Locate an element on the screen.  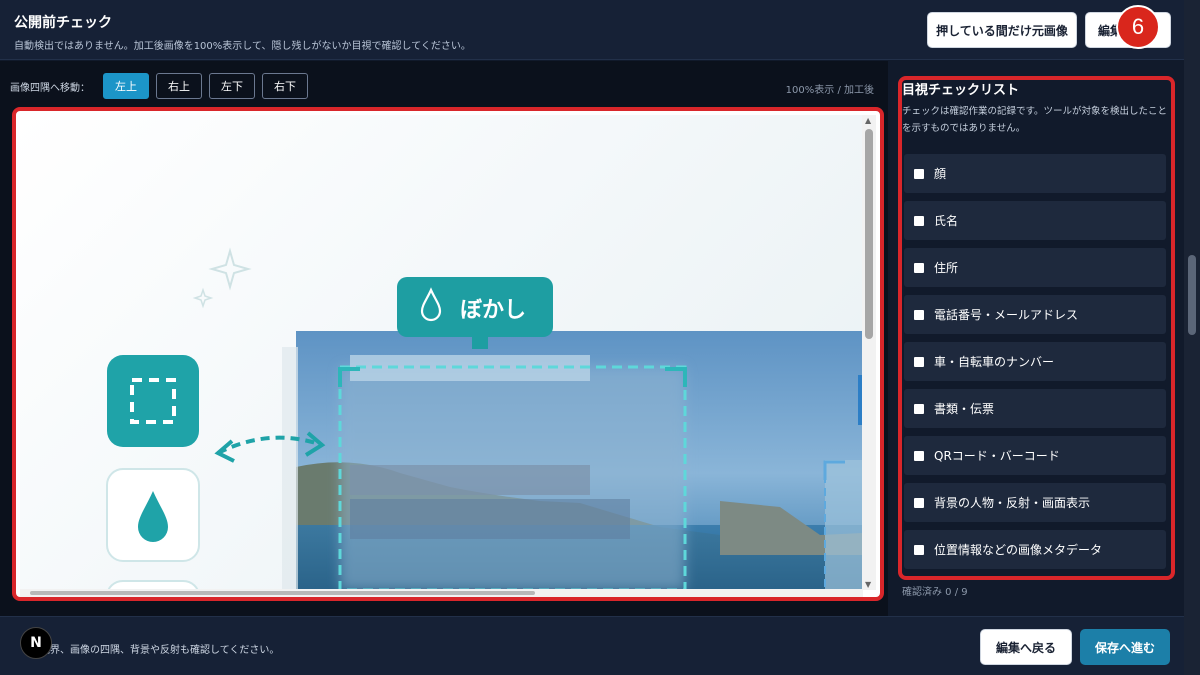
page-scroll-thumb is located at coordinates (1192, 295).